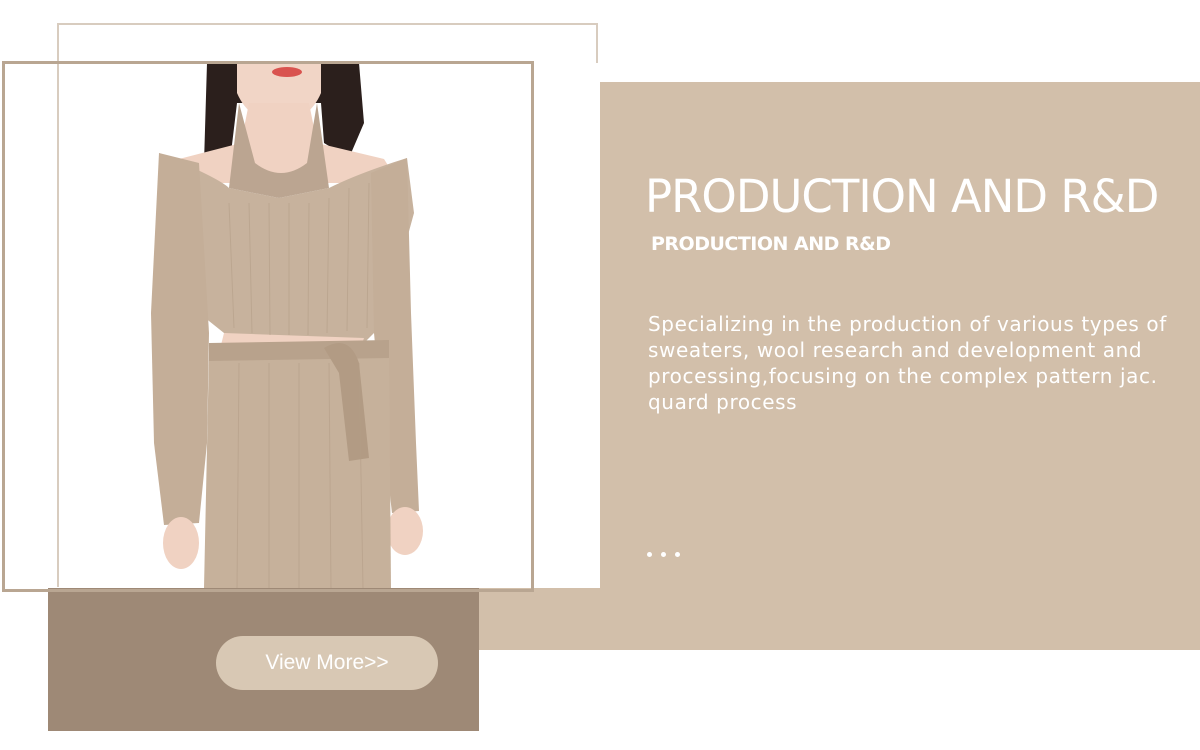  Describe the element at coordinates (771, 244) in the screenshot. I see `section-subtitle: PRODUCTION AND R&D` at that location.